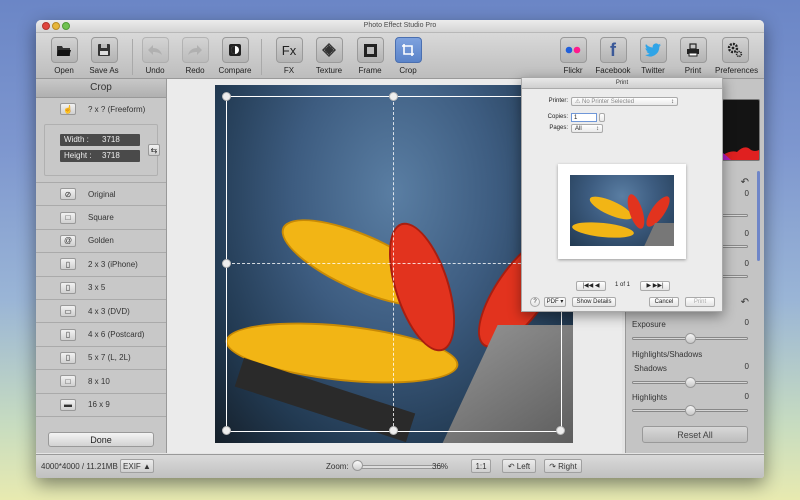  Describe the element at coordinates (68, 194) in the screenshot. I see `circle-slash-icon: ⊘` at that location.